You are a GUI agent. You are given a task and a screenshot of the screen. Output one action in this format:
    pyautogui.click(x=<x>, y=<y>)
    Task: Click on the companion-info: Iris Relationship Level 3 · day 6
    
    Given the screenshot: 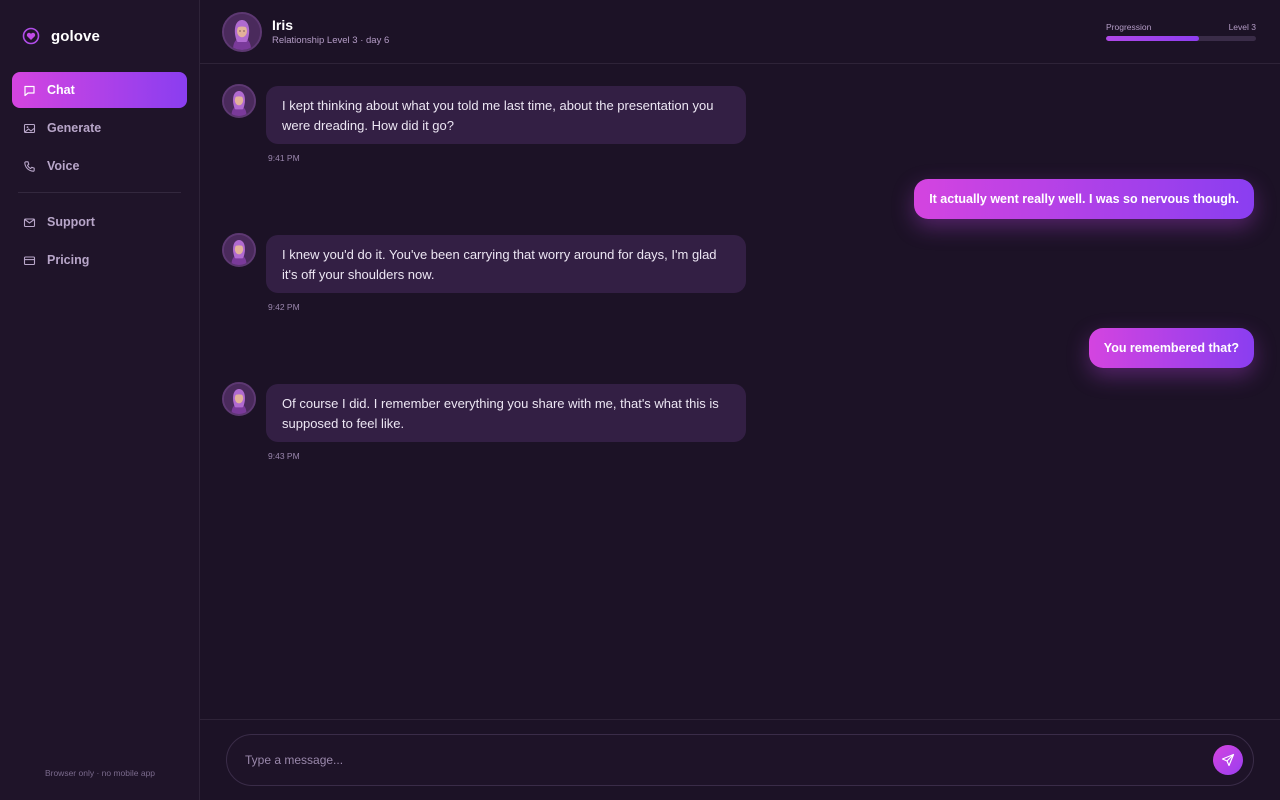 What is the action you would take?
    pyautogui.click(x=330, y=31)
    